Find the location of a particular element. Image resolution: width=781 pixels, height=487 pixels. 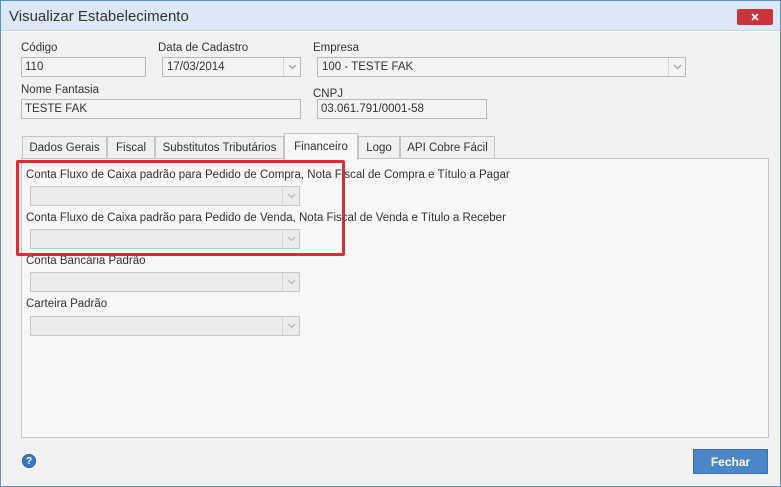

highlight-annotation-box is located at coordinates (180, 208).